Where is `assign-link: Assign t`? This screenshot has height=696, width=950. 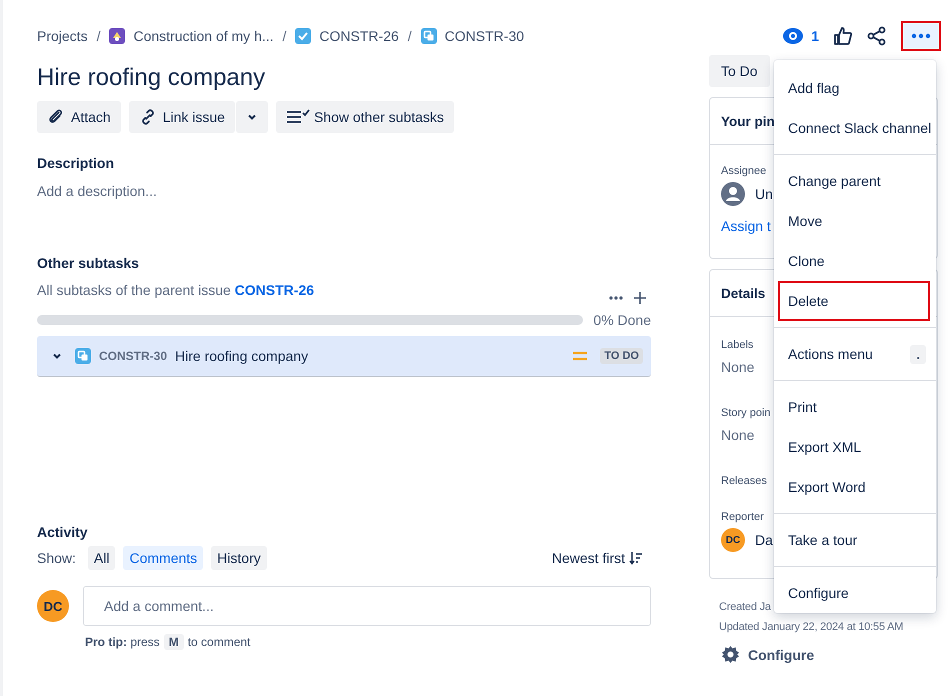
assign-link: Assign t is located at coordinates (746, 226).